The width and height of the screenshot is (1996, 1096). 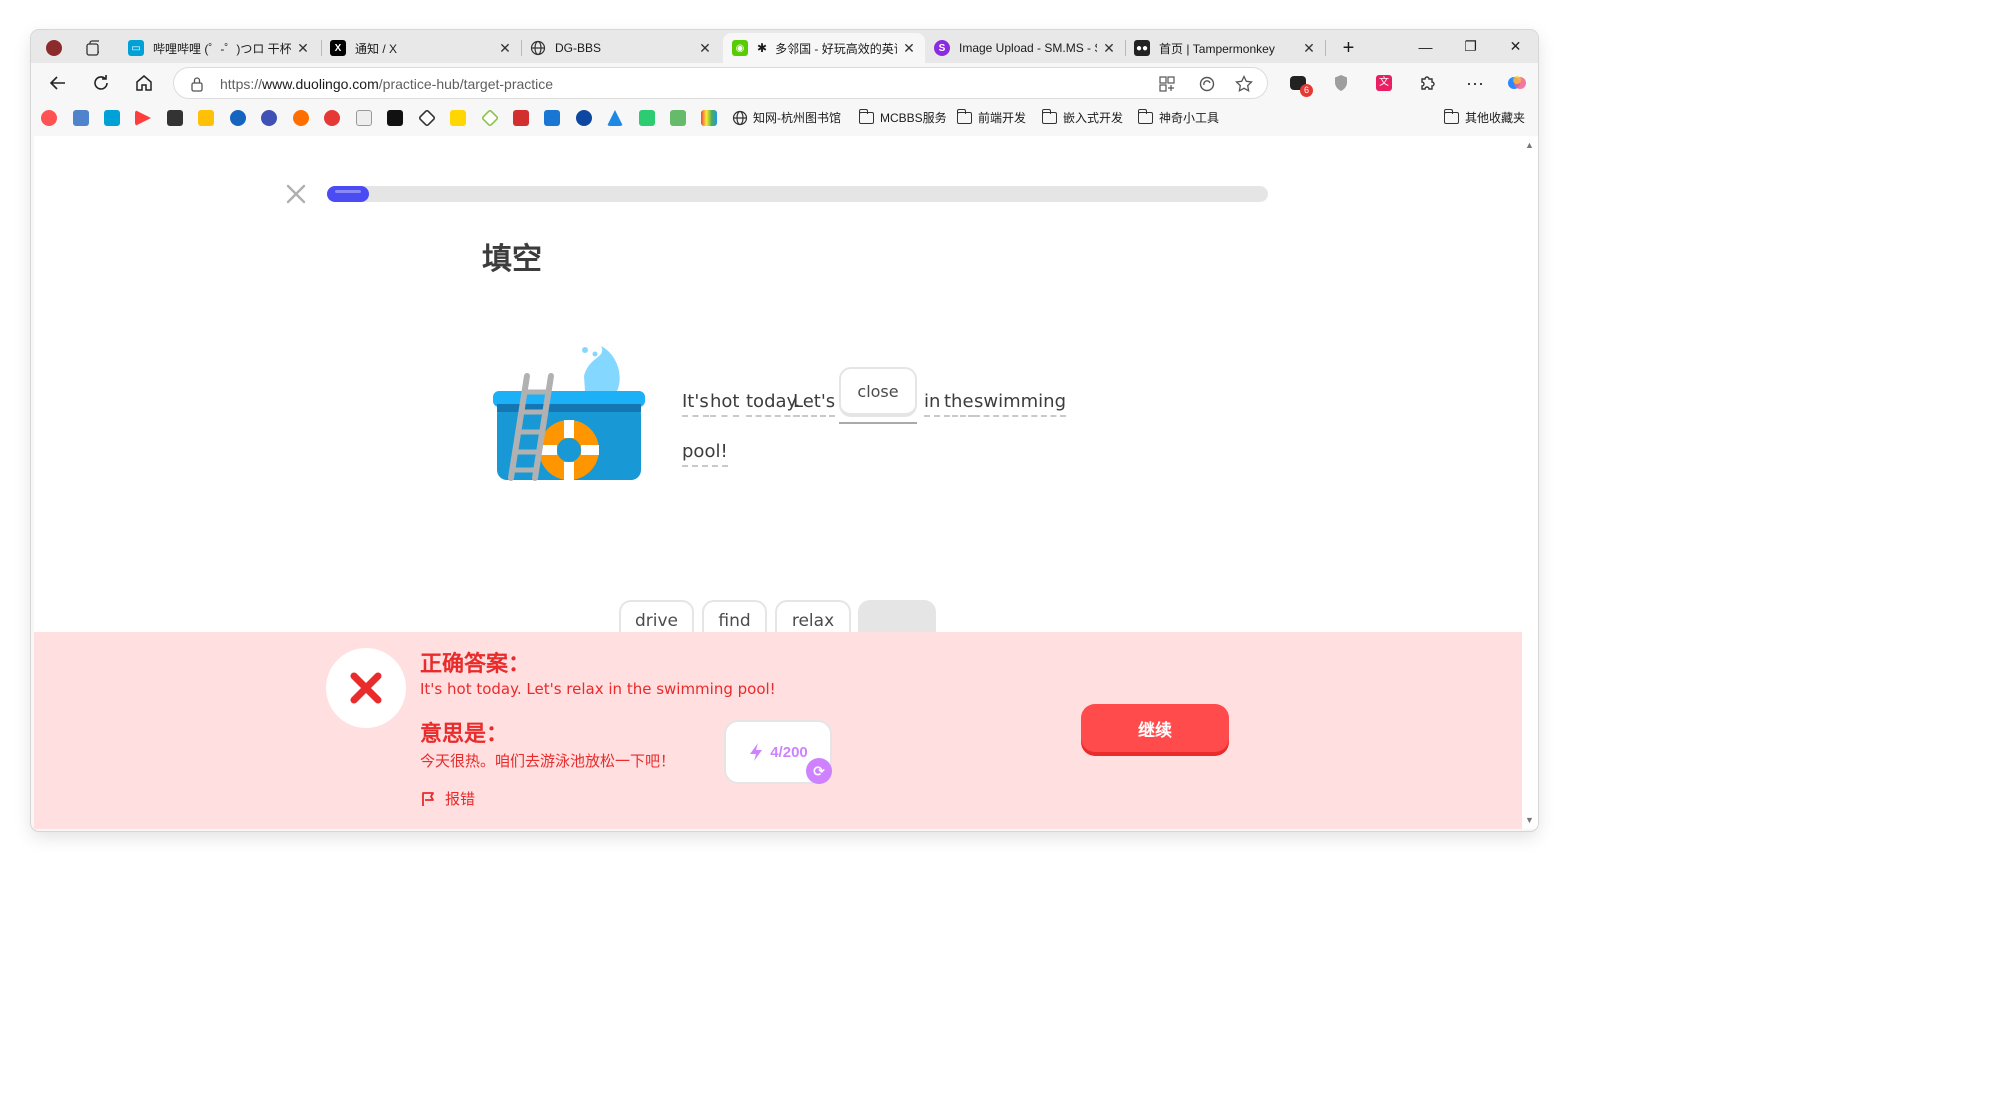 I want to click on translate-extension-button: 文, so click(x=1384, y=83).